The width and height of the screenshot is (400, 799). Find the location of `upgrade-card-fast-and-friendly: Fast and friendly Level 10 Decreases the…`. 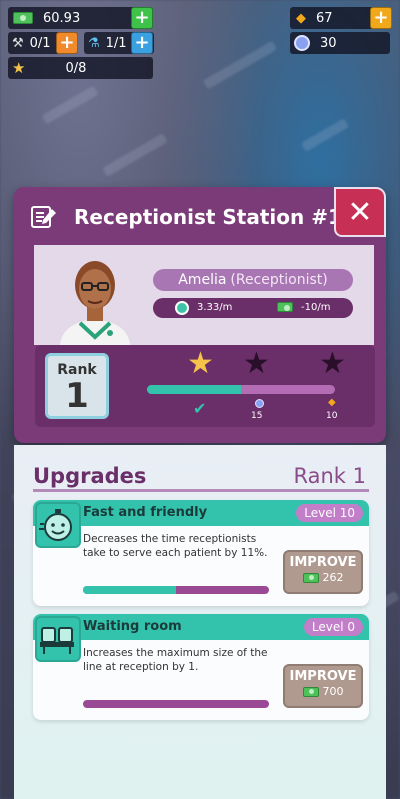

upgrade-card-fast-and-friendly: Fast and friendly Level 10 Decreases the… is located at coordinates (201, 553).